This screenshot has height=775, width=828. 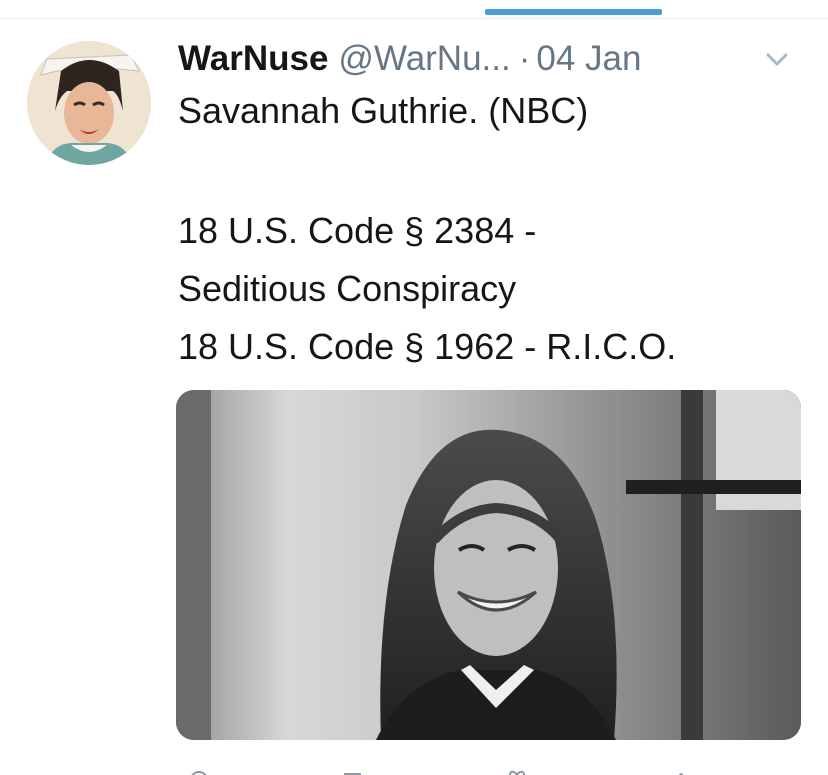 I want to click on tweet-date: 04 Jan, so click(x=588, y=59).